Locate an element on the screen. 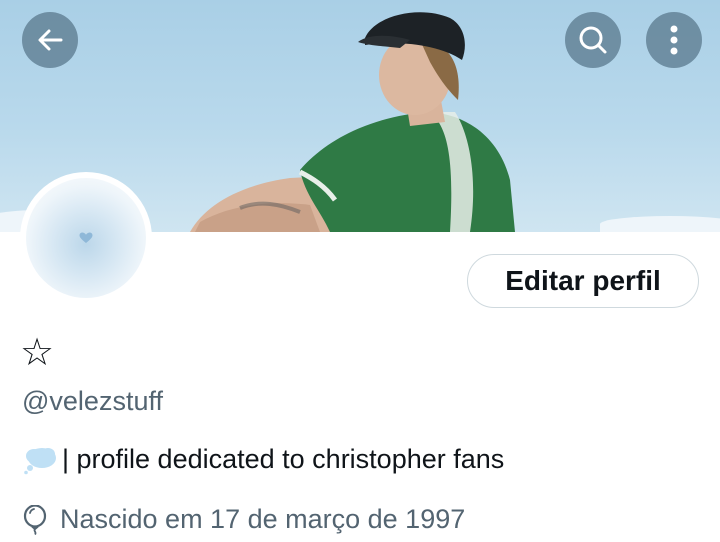  more-vertical-icon is located at coordinates (674, 40).